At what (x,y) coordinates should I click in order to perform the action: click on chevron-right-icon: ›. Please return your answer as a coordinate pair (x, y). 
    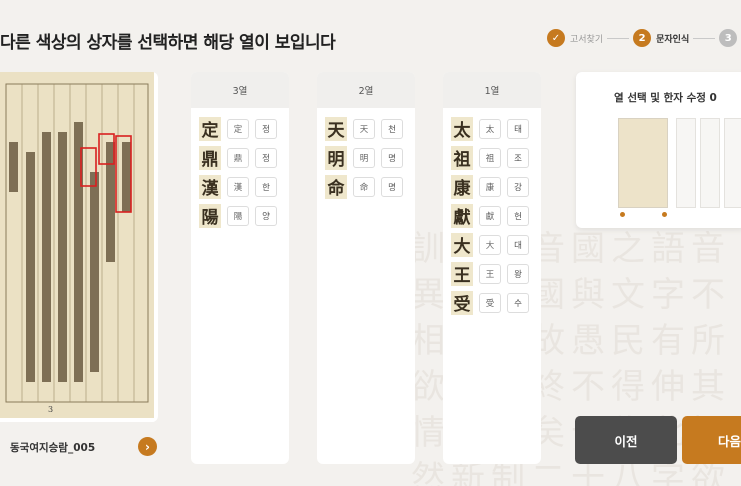
    Looking at the image, I should click on (147, 446).